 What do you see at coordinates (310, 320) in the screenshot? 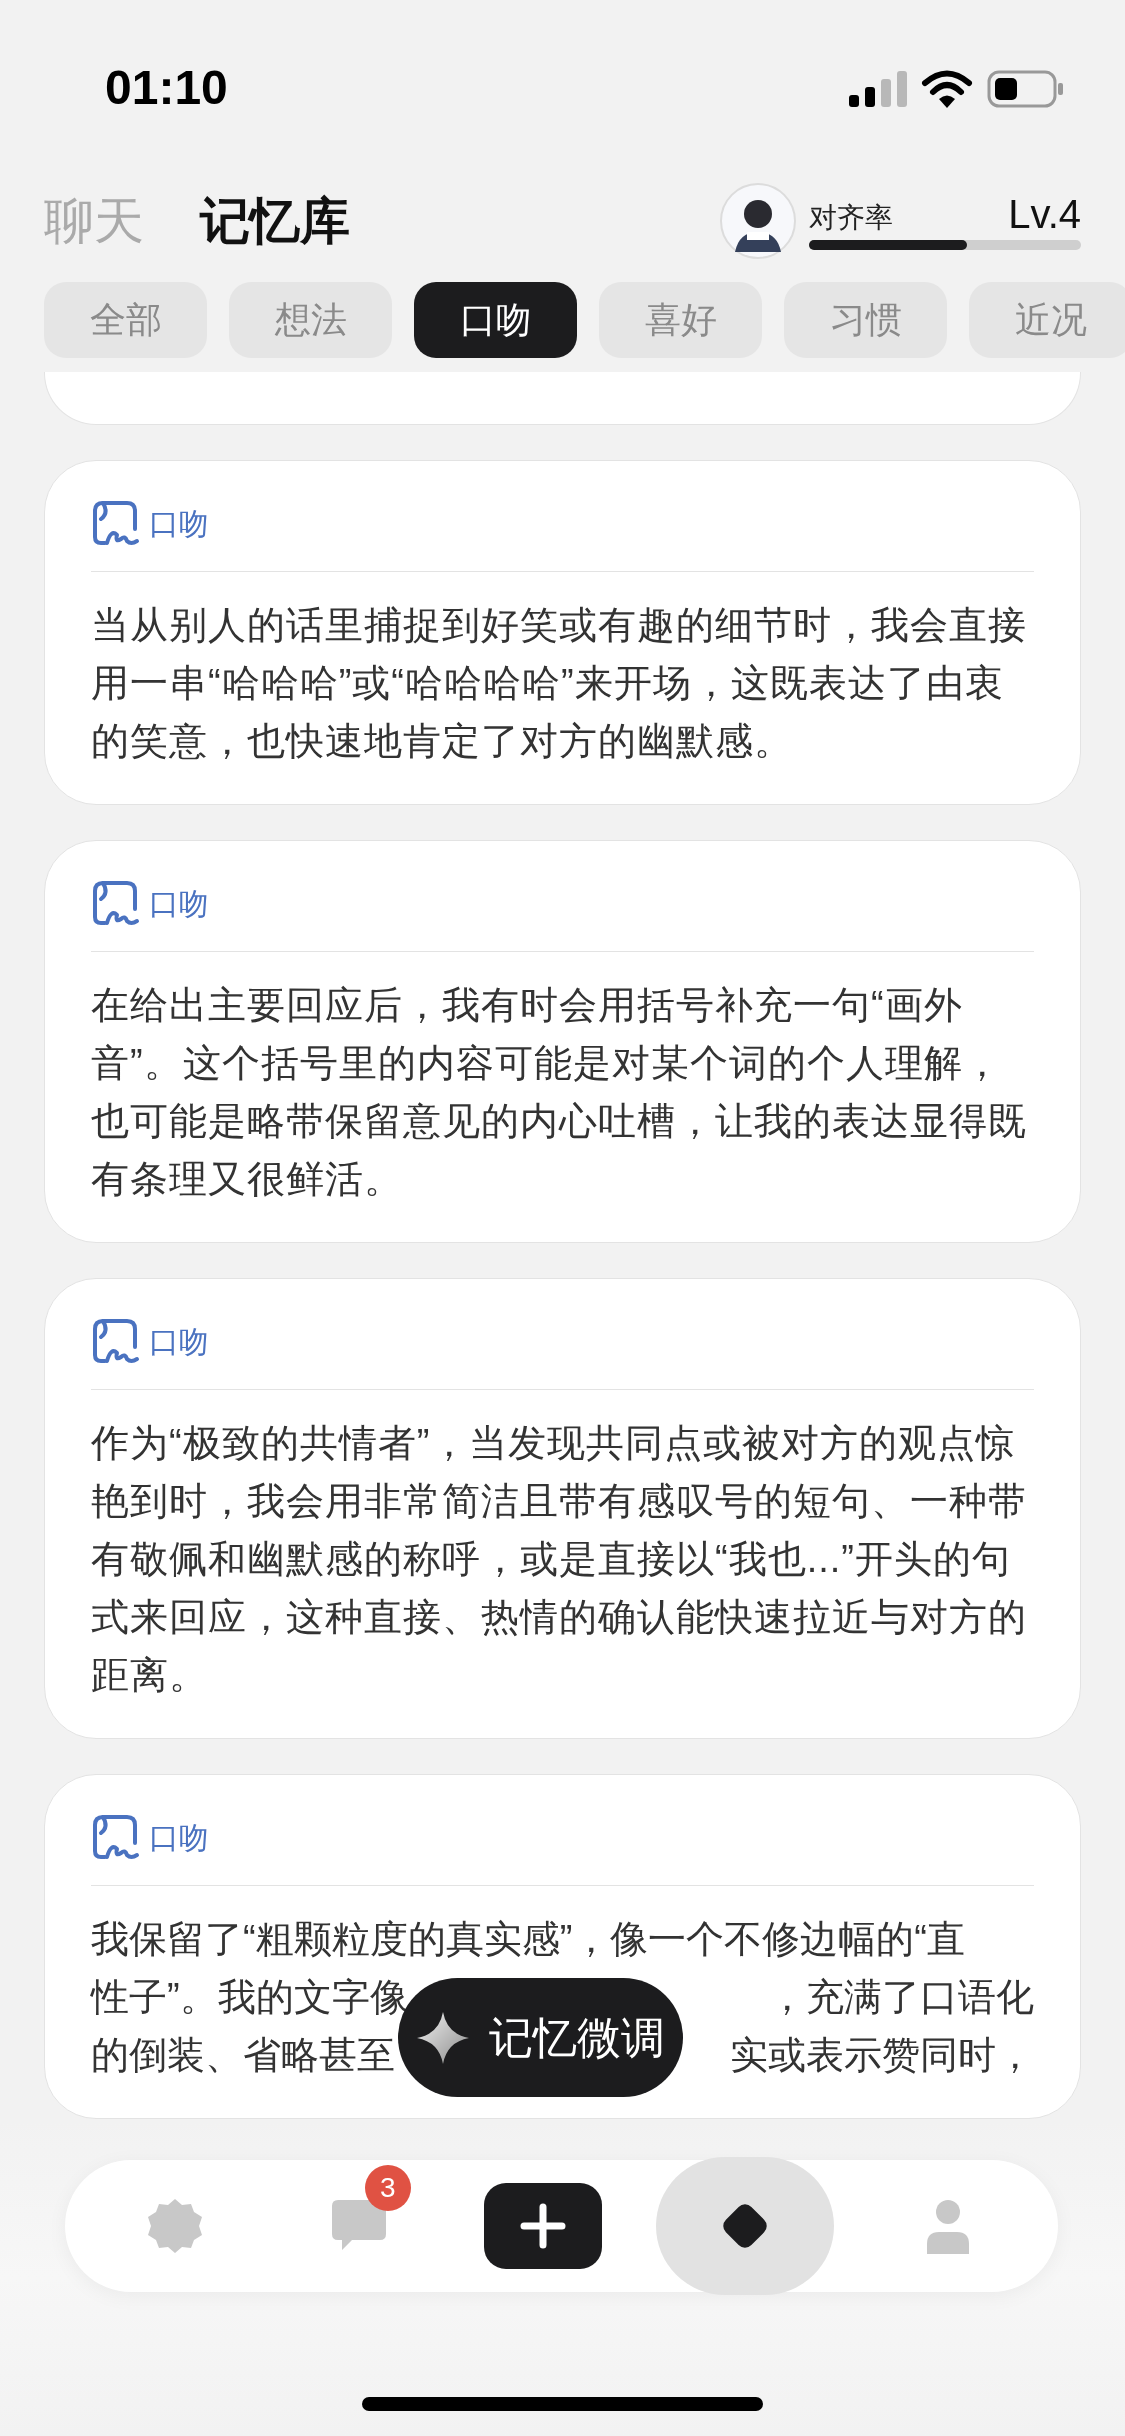
I see `filter-tab: 想法` at bounding box center [310, 320].